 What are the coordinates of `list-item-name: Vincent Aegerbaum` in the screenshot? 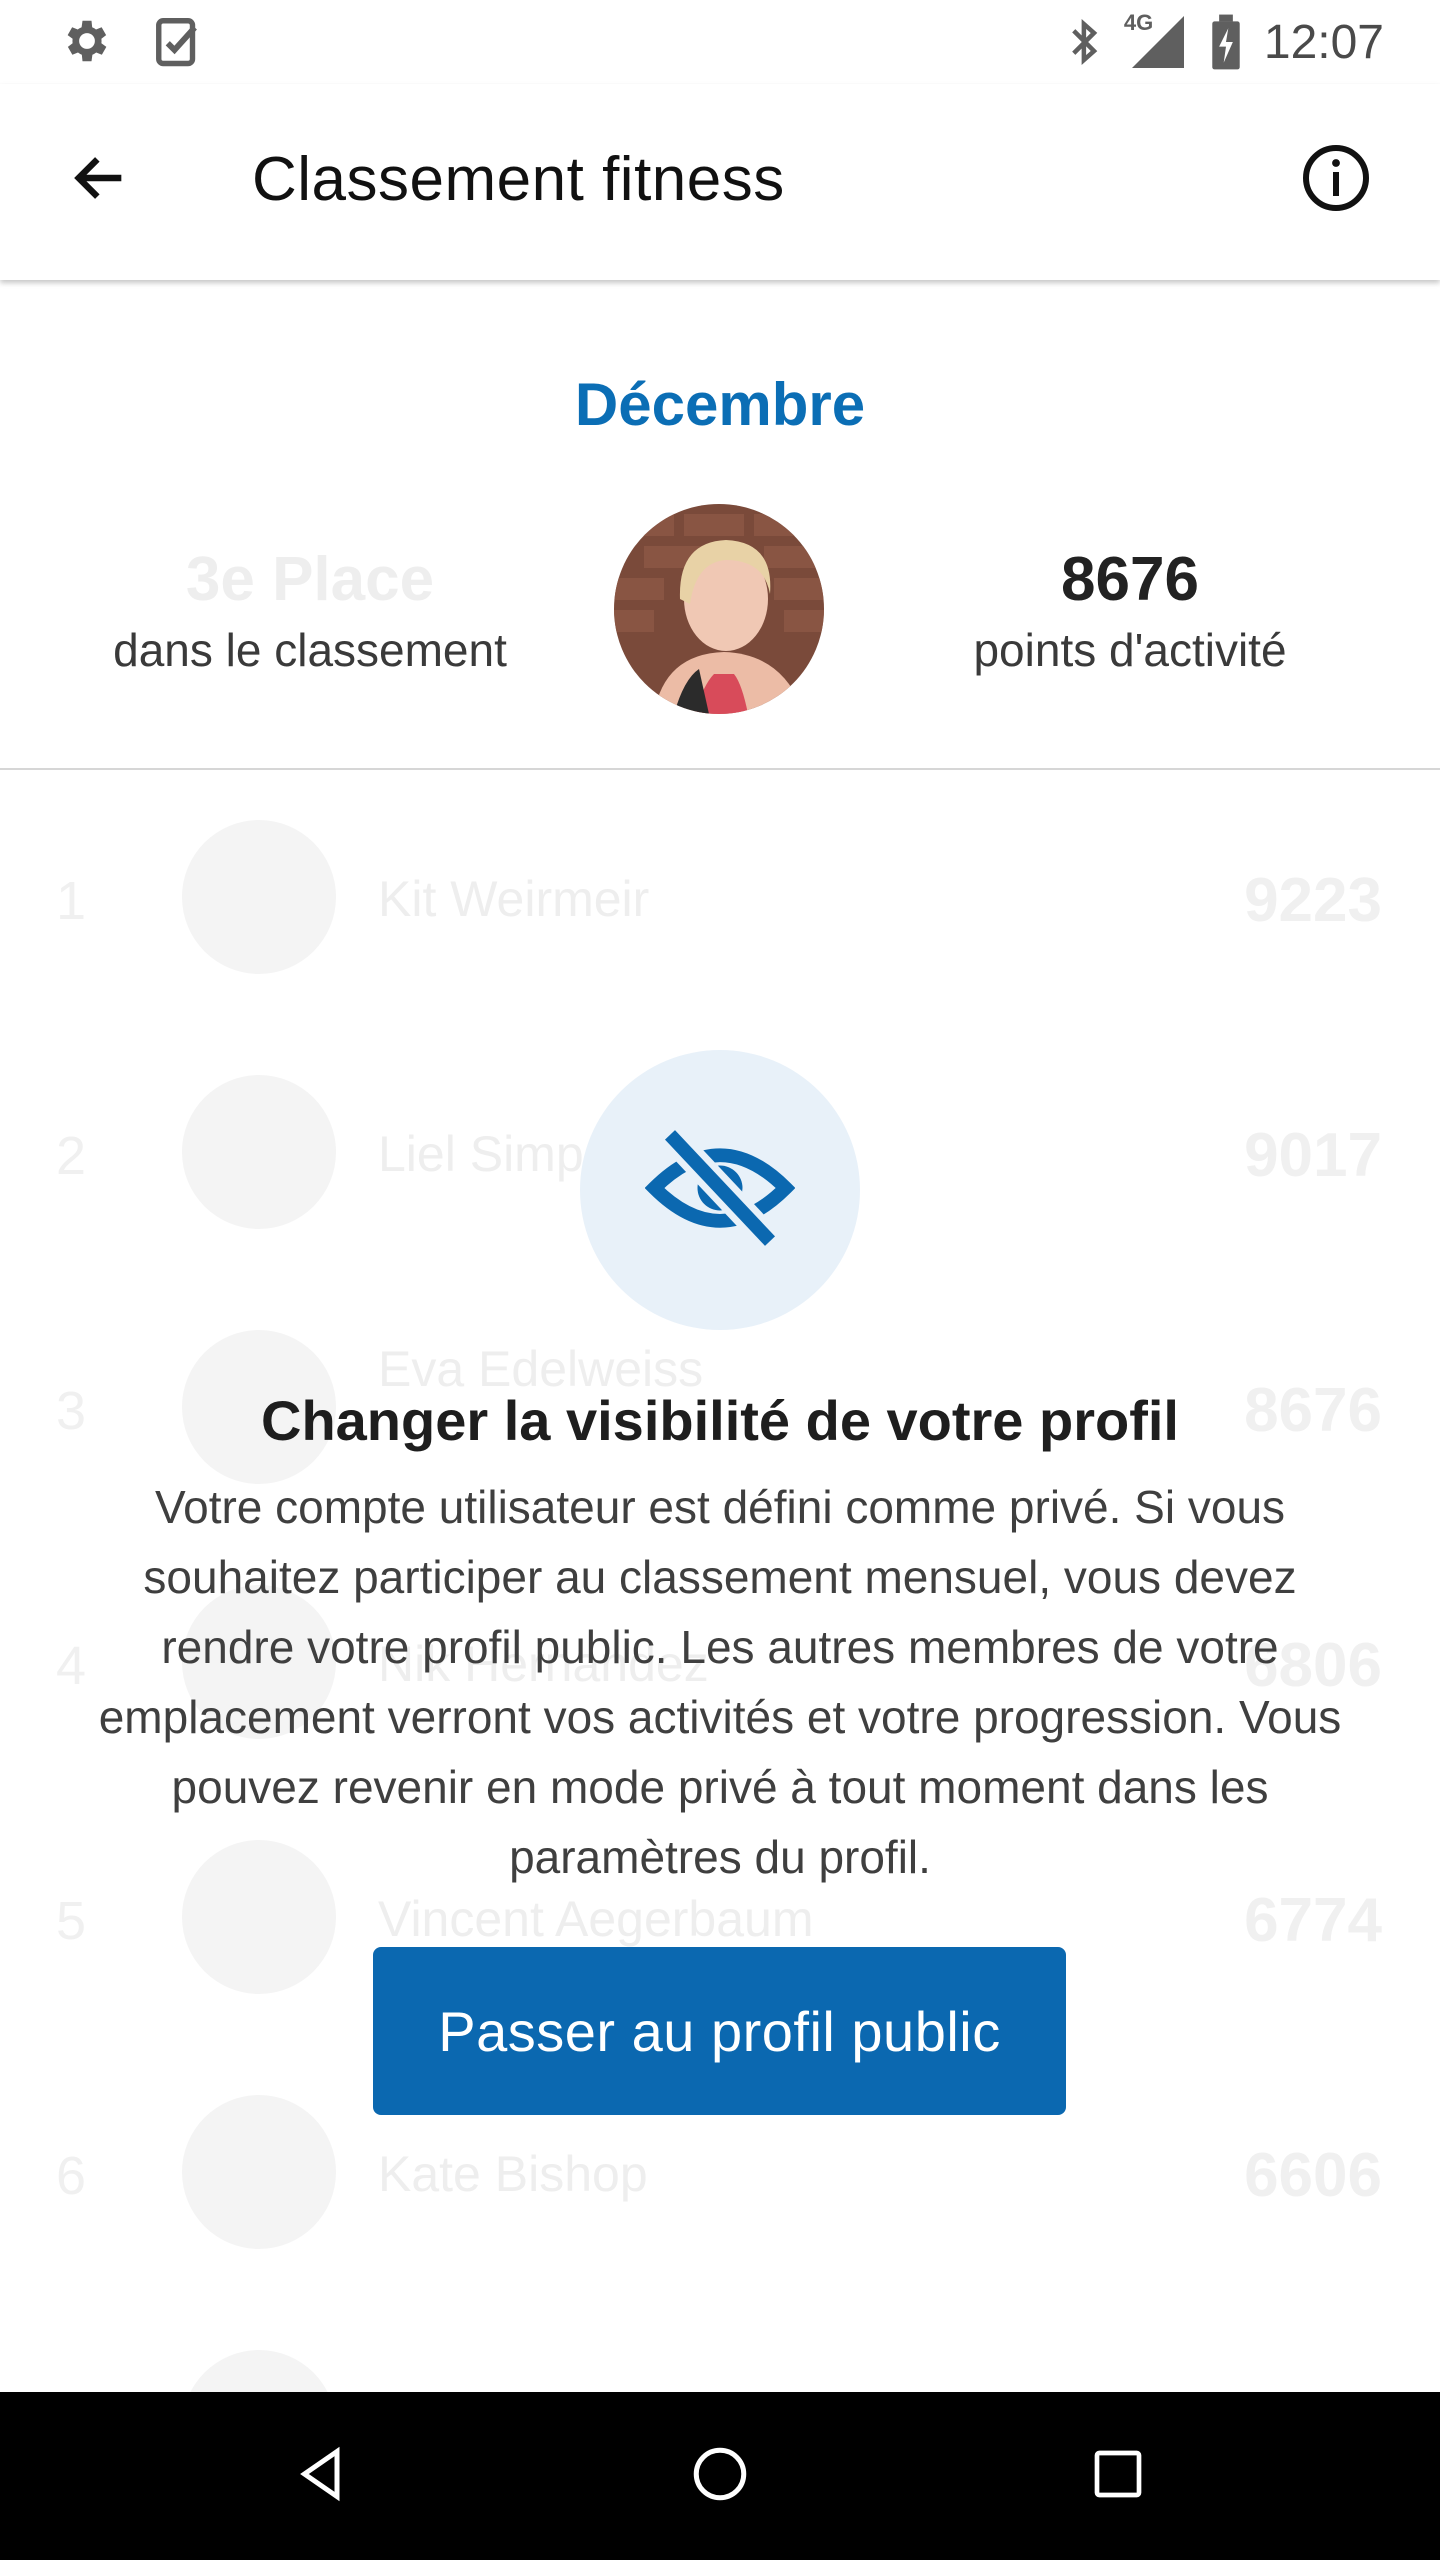 It's located at (596, 1919).